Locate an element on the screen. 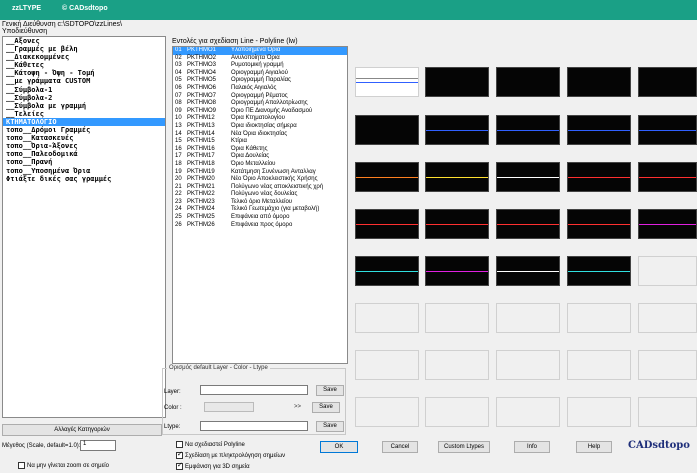 The image size is (697, 473). command-row: 20 PKTHM20 Νέο Όριο Αποκλειστικής Χρήσης is located at coordinates (260, 180).